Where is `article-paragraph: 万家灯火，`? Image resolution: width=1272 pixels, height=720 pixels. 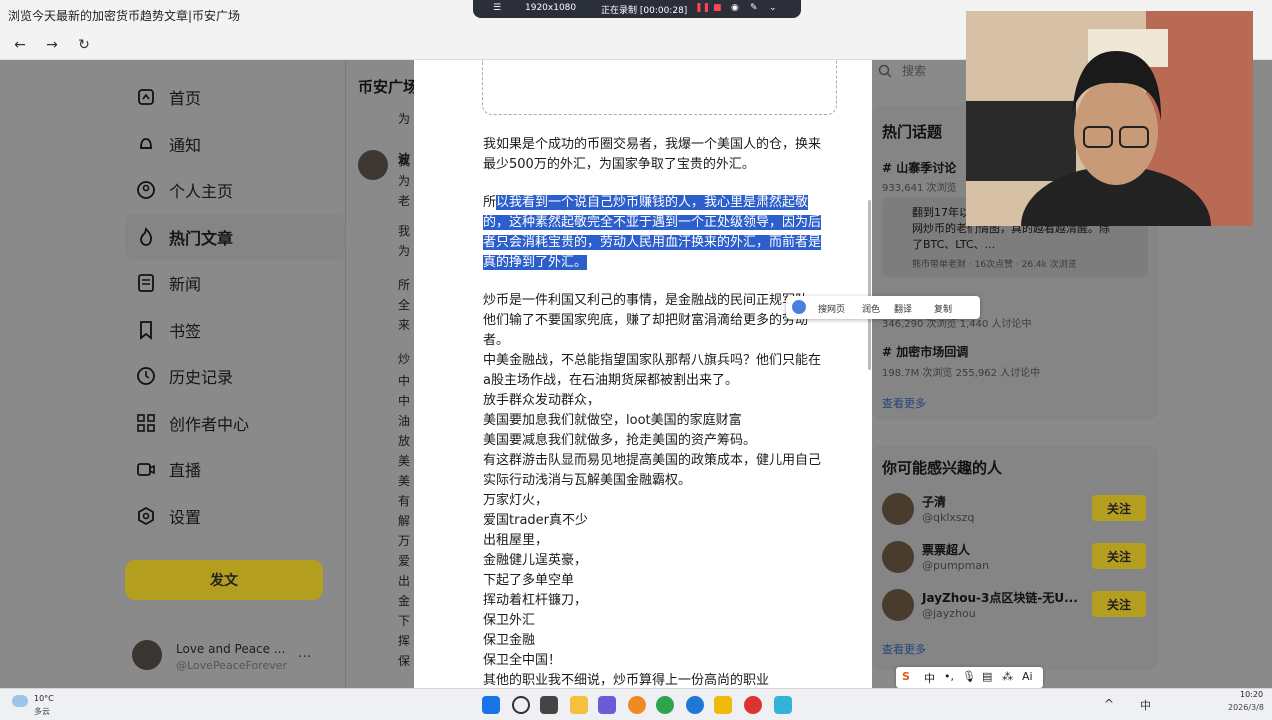
article-paragraph: 万家灯火， is located at coordinates (516, 500).